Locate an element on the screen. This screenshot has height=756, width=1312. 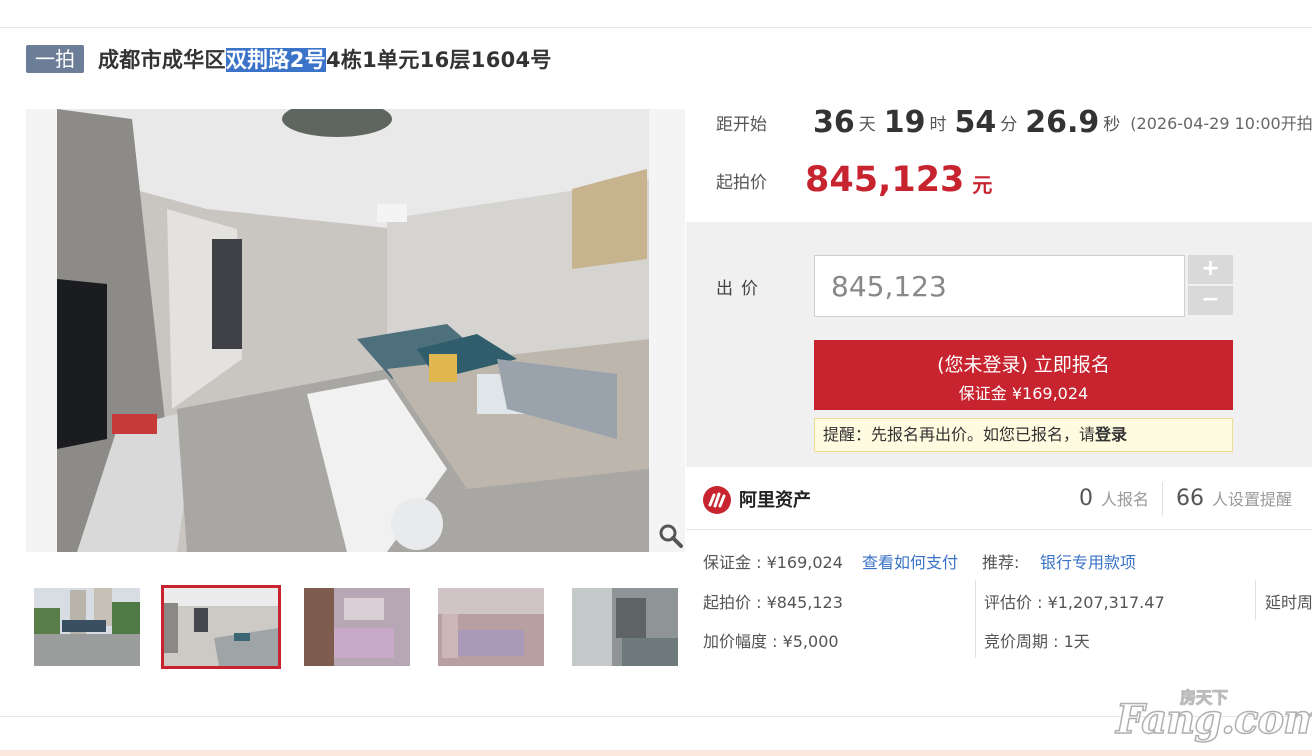
title-highlight: 双荆路2号 is located at coordinates (275, 60).